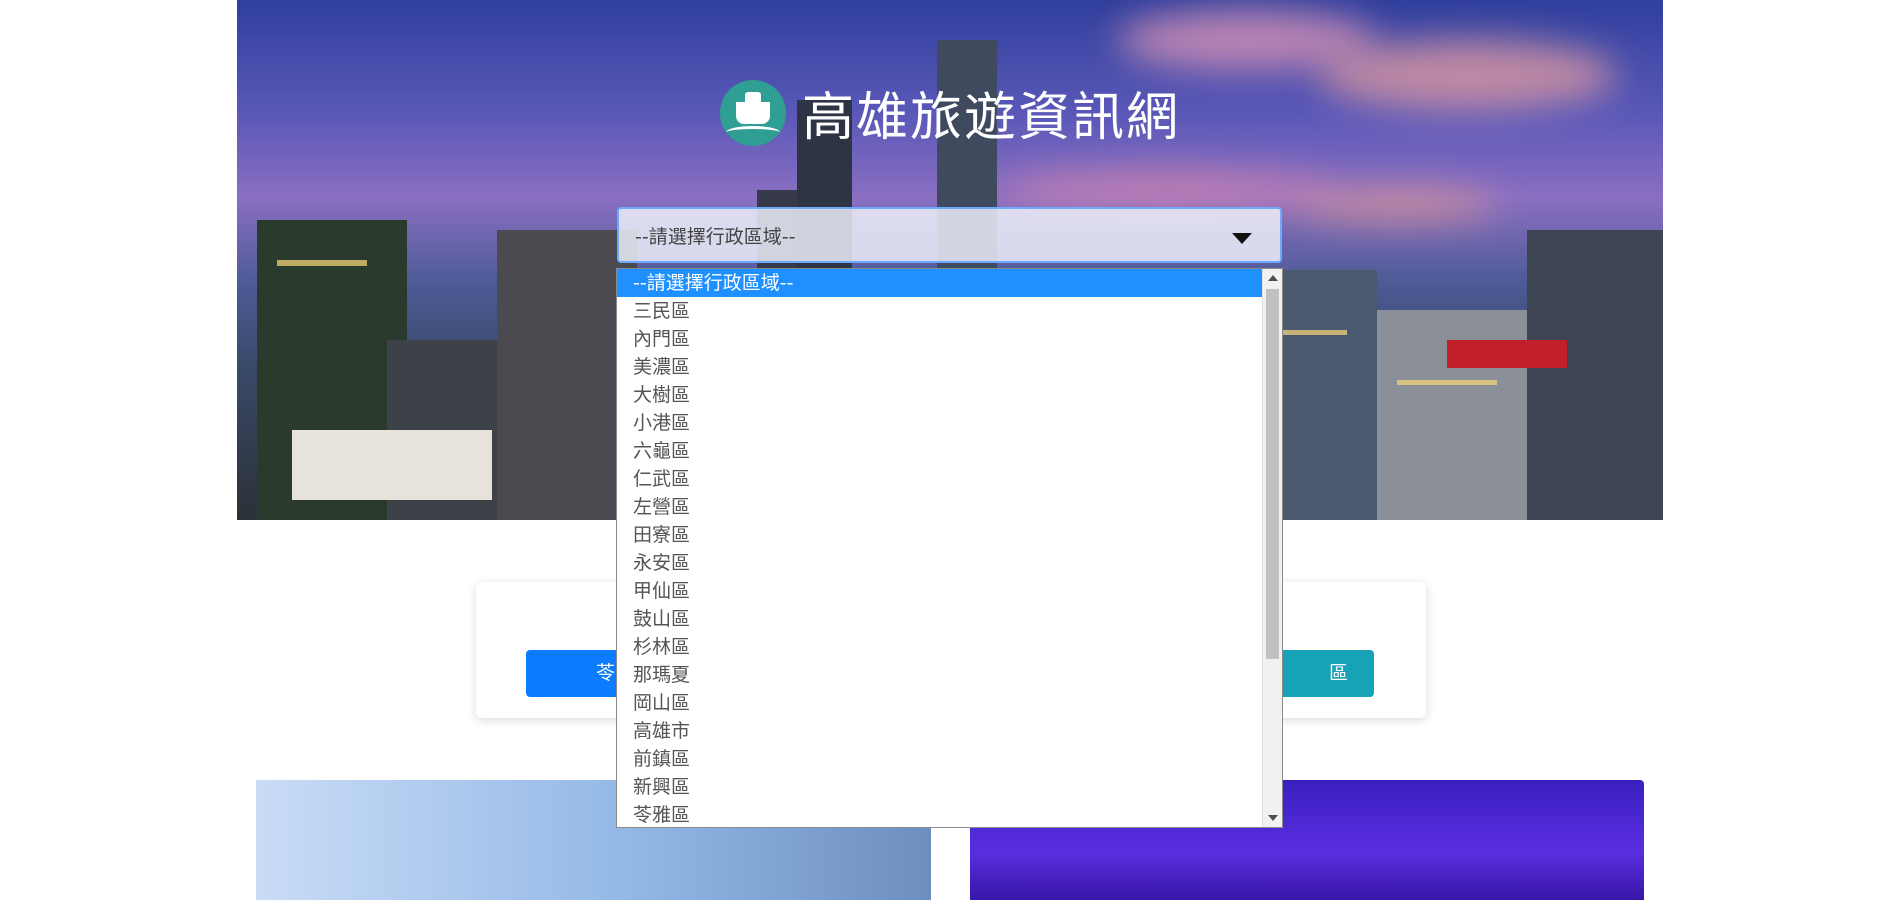 The height and width of the screenshot is (900, 1891). What do you see at coordinates (940, 451) in the screenshot?
I see `district-option: 六龜區` at bounding box center [940, 451].